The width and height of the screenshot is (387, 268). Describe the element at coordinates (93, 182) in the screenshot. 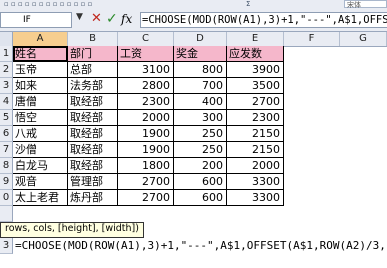

I see `cell-department: 管理部` at that location.